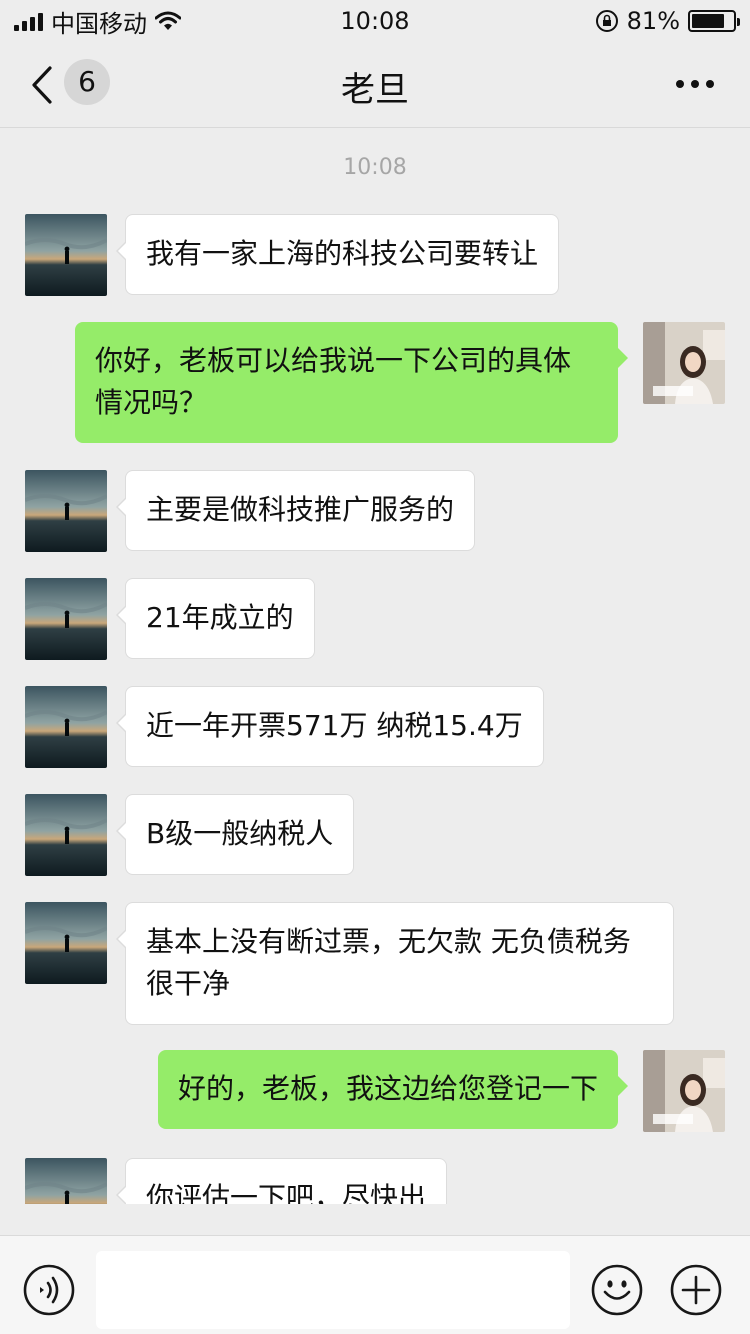 This screenshot has height=1334, width=750. What do you see at coordinates (235, 834) in the screenshot?
I see `message-bubble: B级一般纳税人` at bounding box center [235, 834].